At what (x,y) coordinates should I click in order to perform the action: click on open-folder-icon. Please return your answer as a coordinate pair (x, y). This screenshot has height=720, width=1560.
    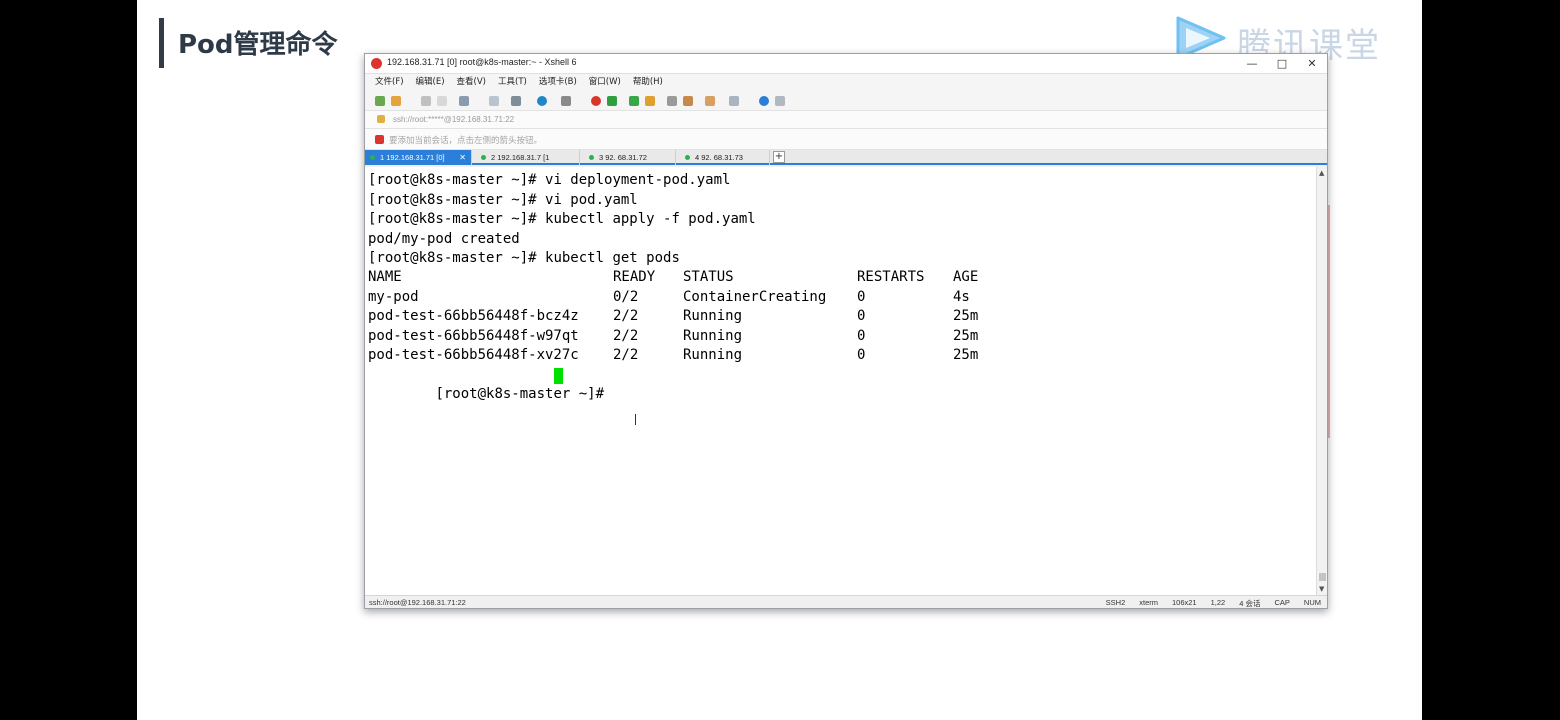
    Looking at the image, I should click on (396, 101).